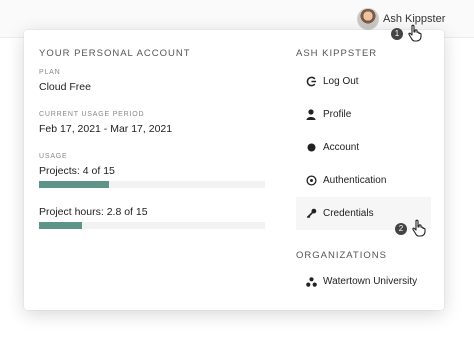  I want to click on usage-label: USAGE, so click(53, 156).